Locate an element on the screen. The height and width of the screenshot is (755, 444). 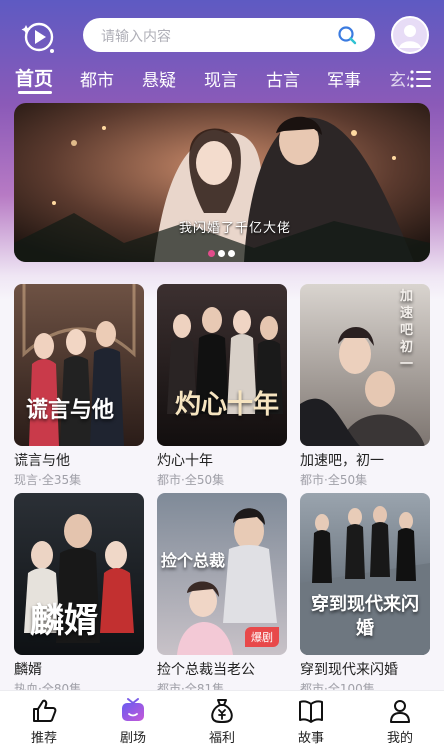
search-icon is located at coordinates (347, 35).